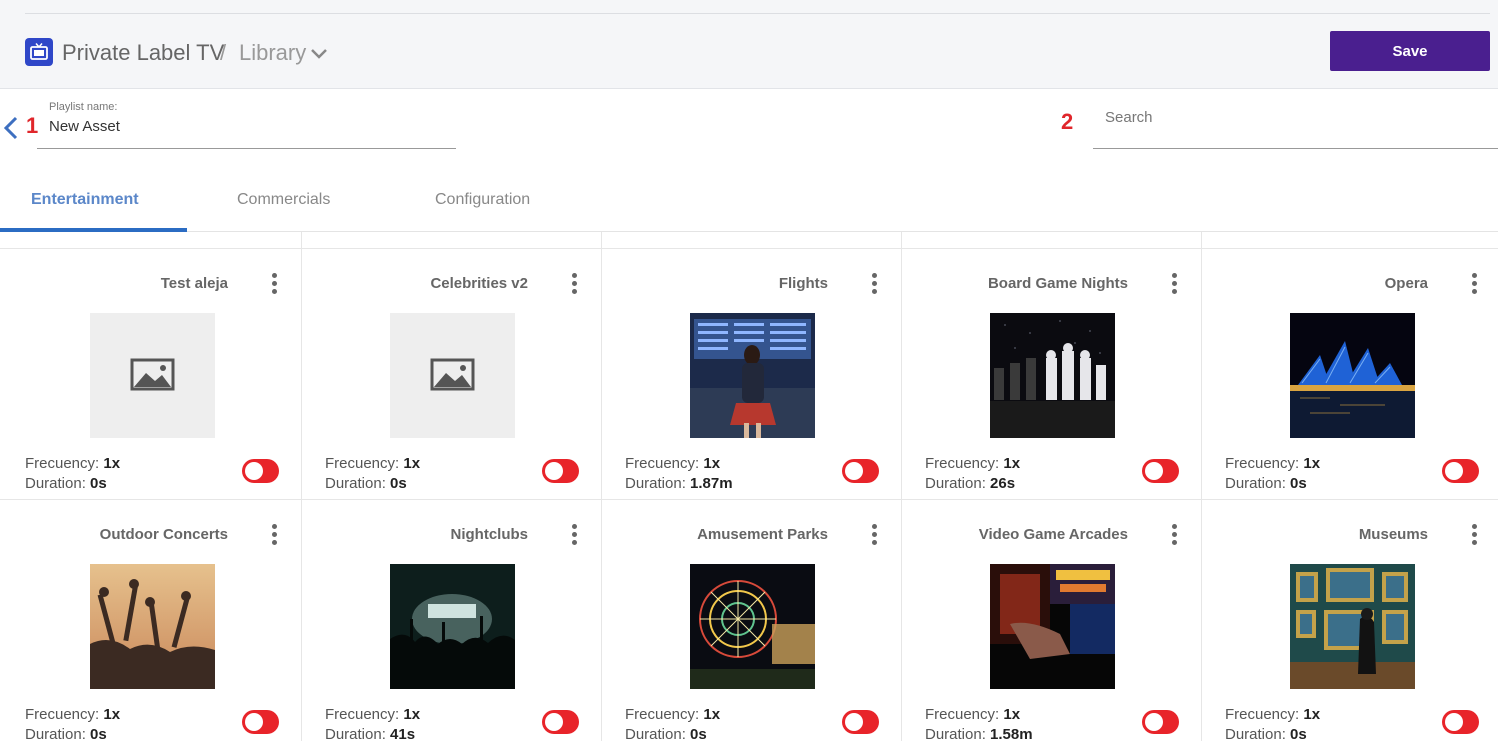  What do you see at coordinates (757, 13) in the screenshot?
I see `header-divider` at bounding box center [757, 13].